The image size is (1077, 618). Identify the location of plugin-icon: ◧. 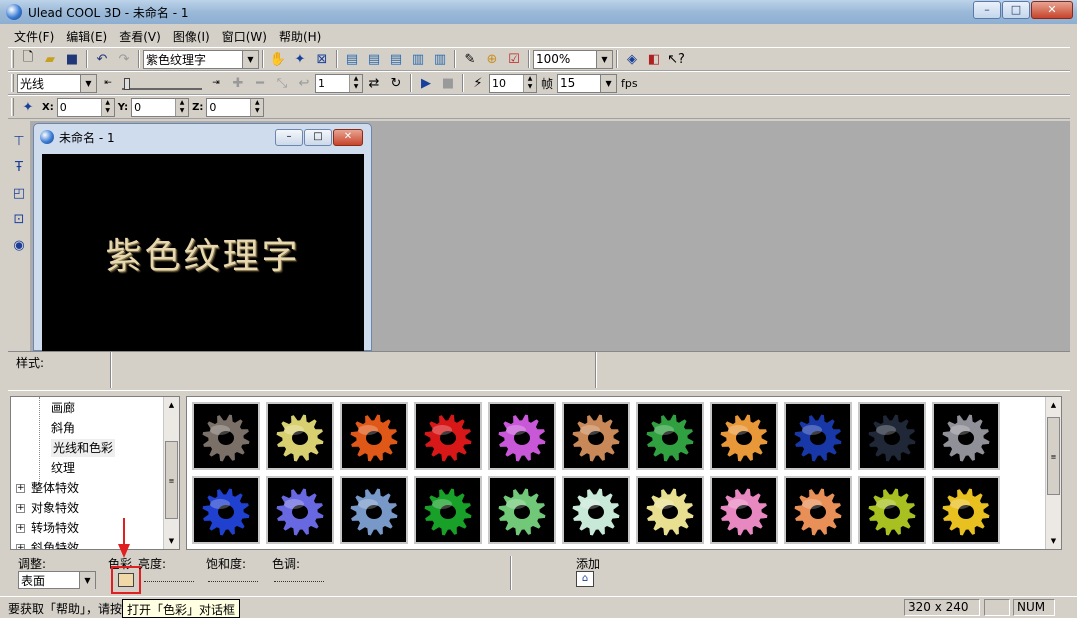
(654, 59).